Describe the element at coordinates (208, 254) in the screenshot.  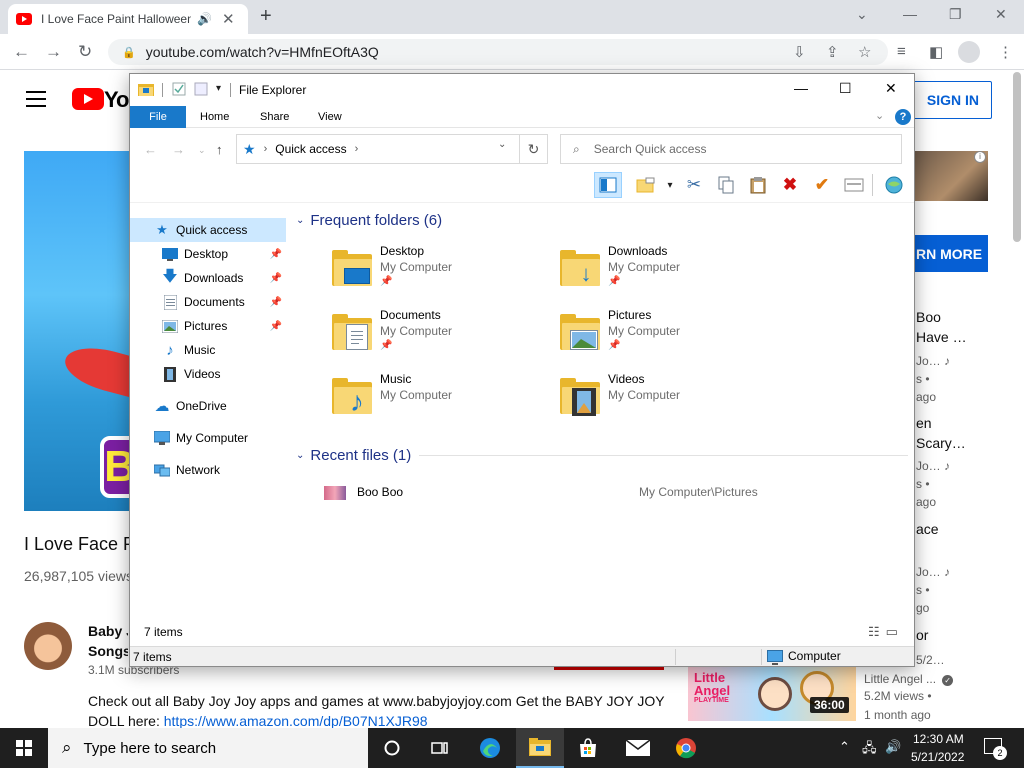
I see `nav-item-desktop: Desktop 📌` at that location.